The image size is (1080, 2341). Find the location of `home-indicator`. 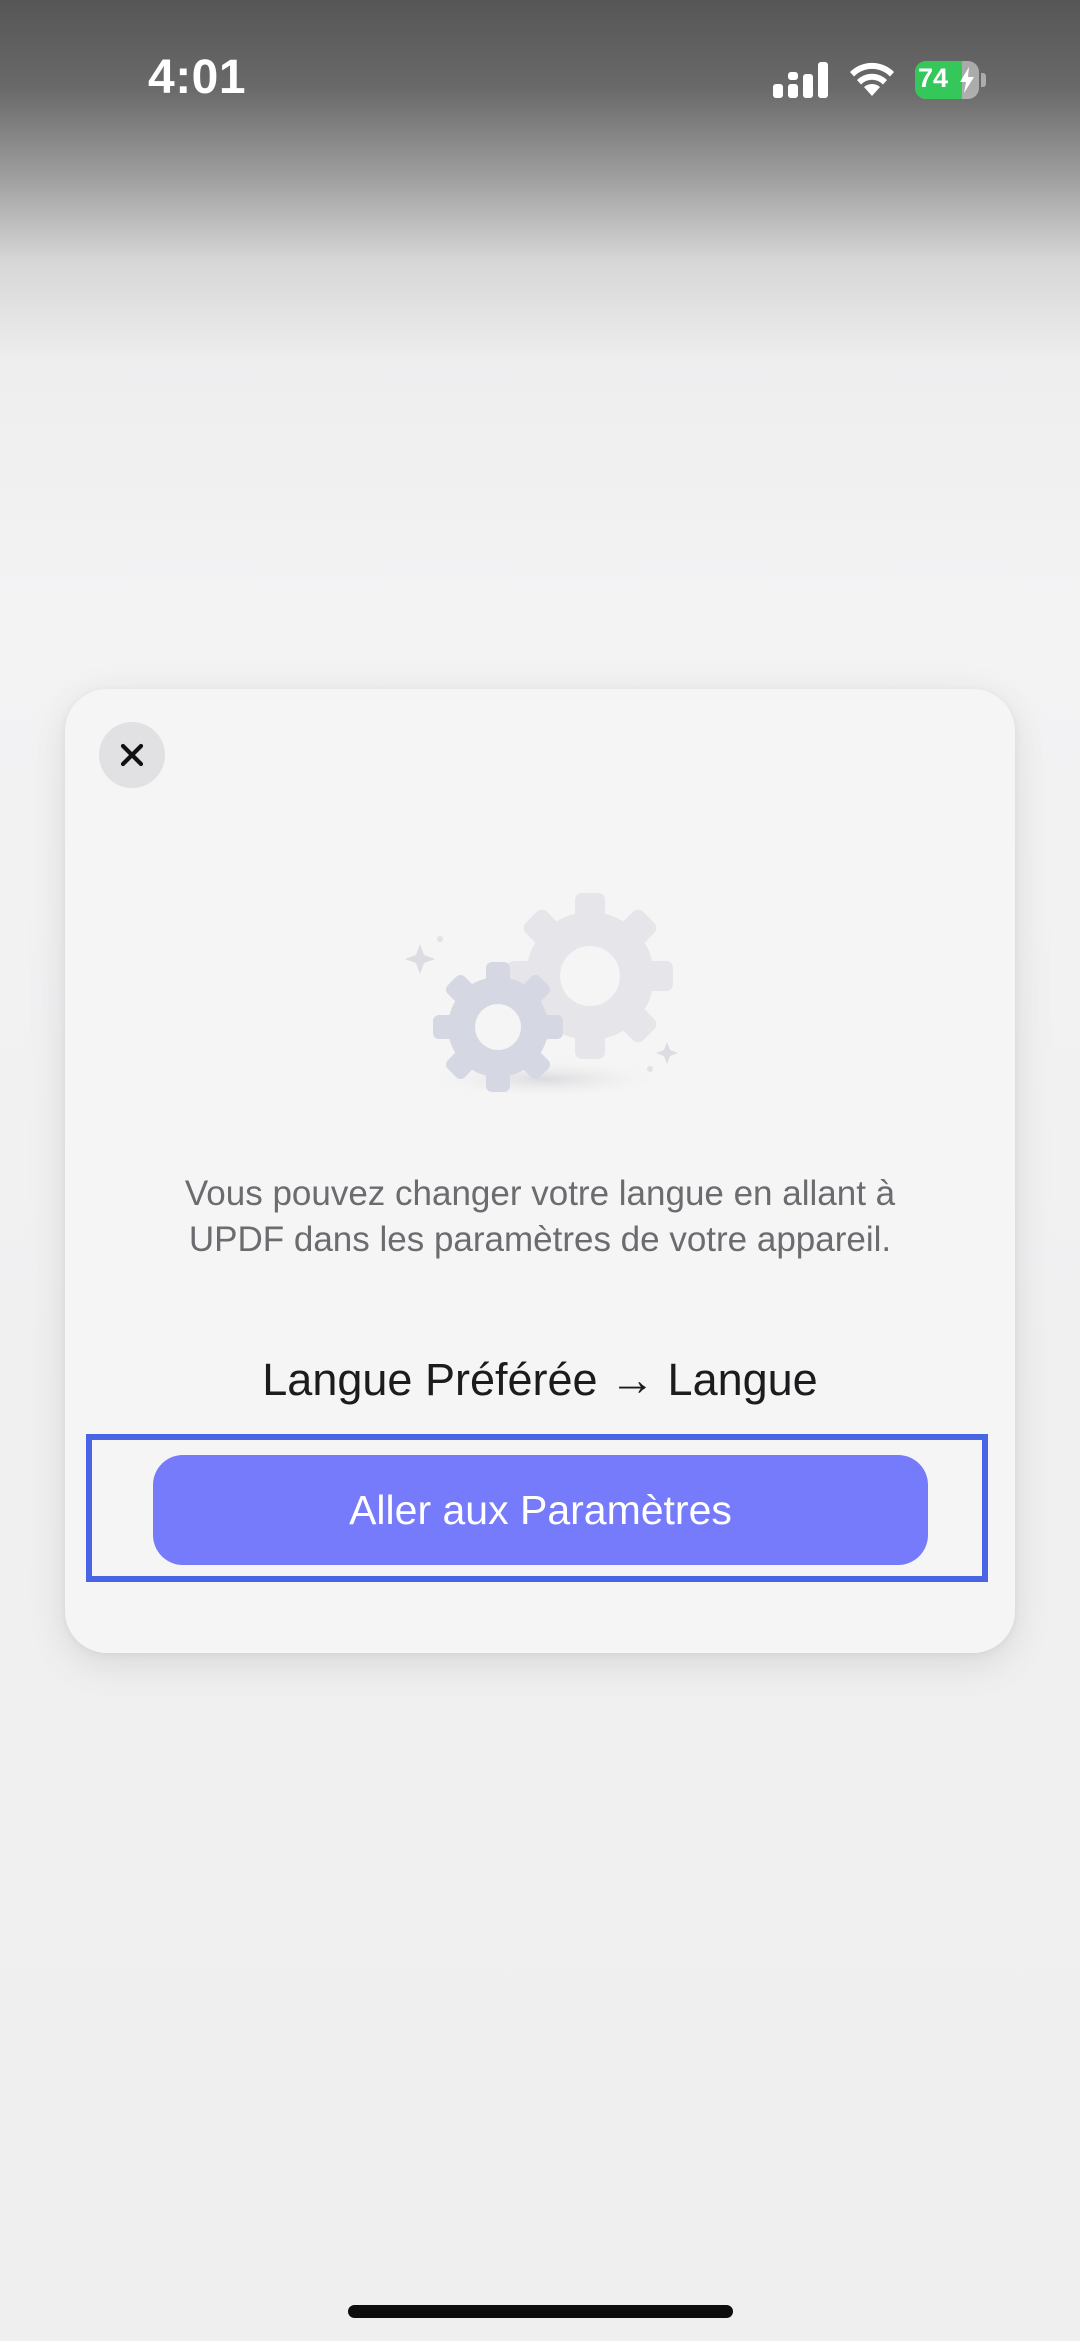

home-indicator is located at coordinates (540, 2311).